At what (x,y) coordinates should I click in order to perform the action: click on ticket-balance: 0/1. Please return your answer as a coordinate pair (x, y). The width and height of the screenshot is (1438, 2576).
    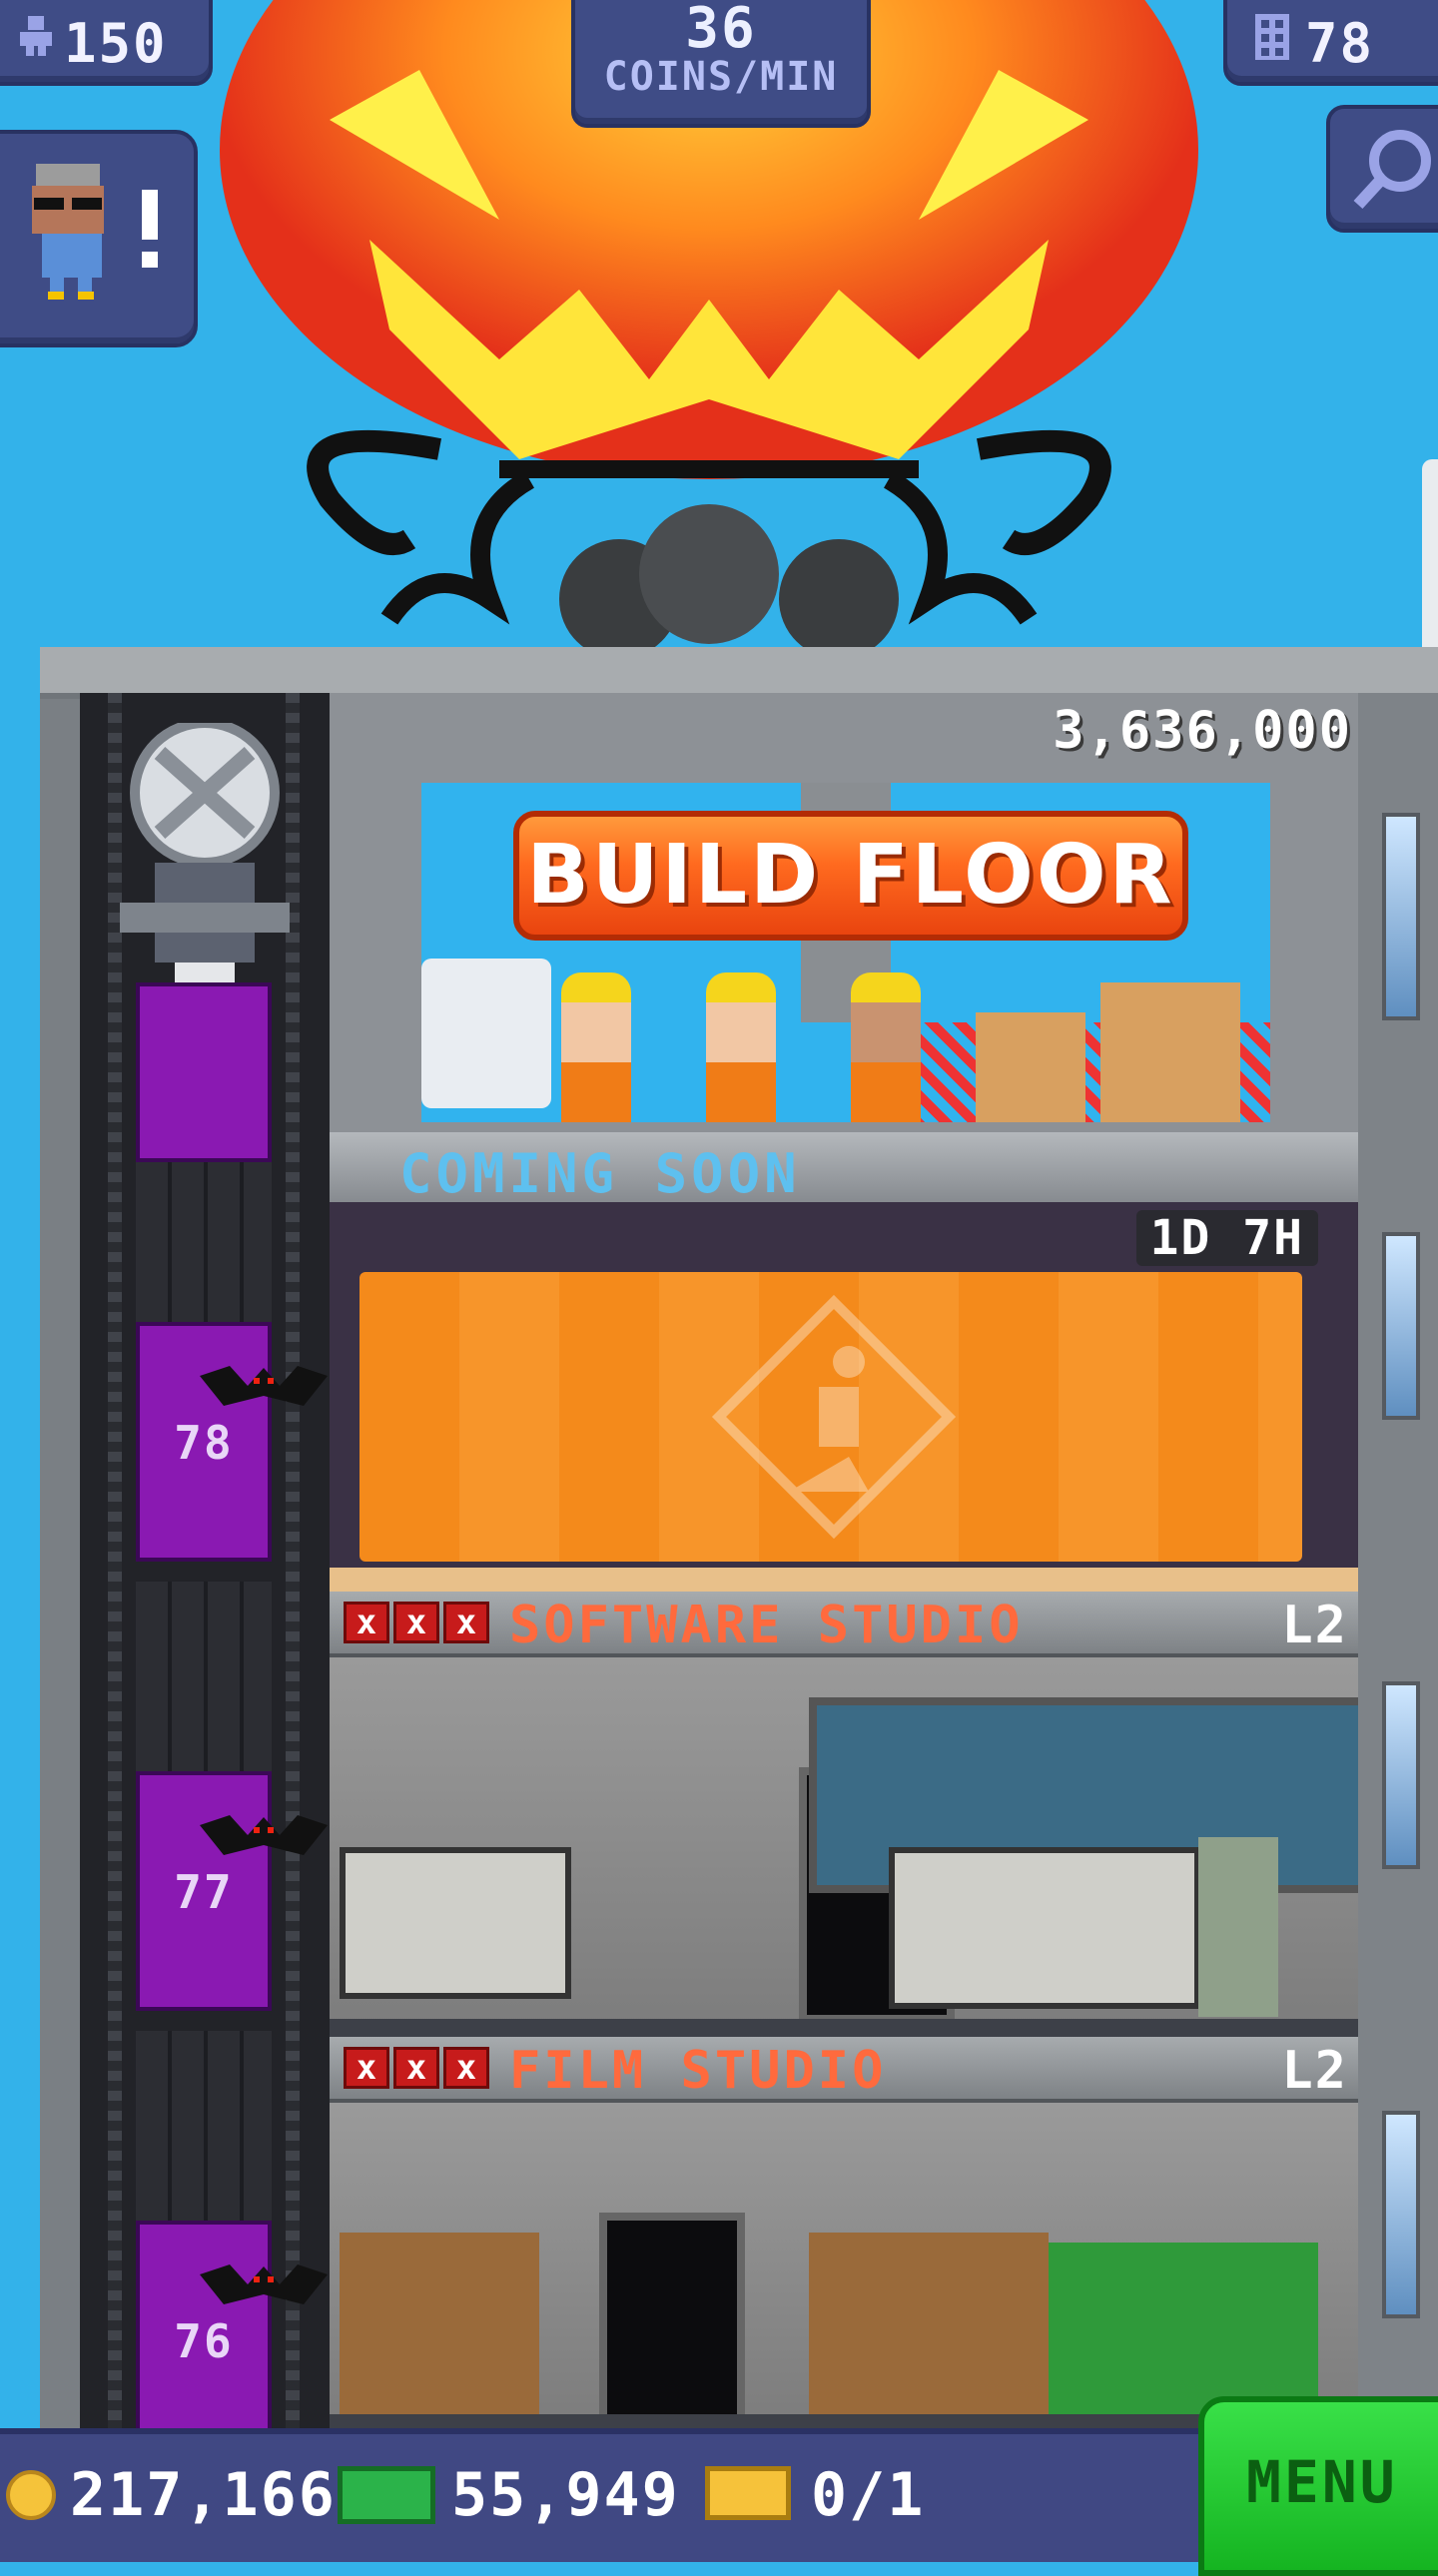
    Looking at the image, I should click on (868, 2495).